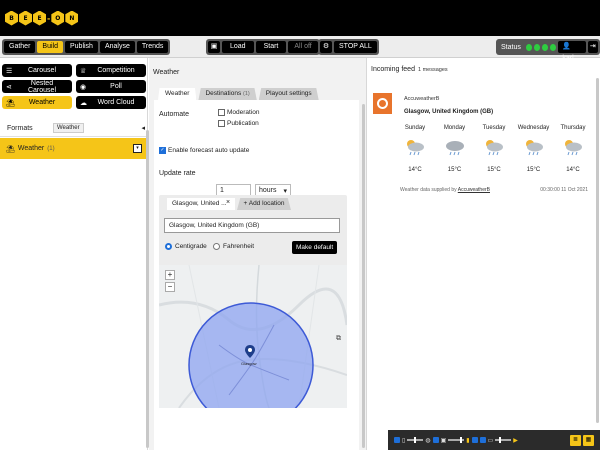  I want to click on logo-hex-e2: E, so click(39, 18).